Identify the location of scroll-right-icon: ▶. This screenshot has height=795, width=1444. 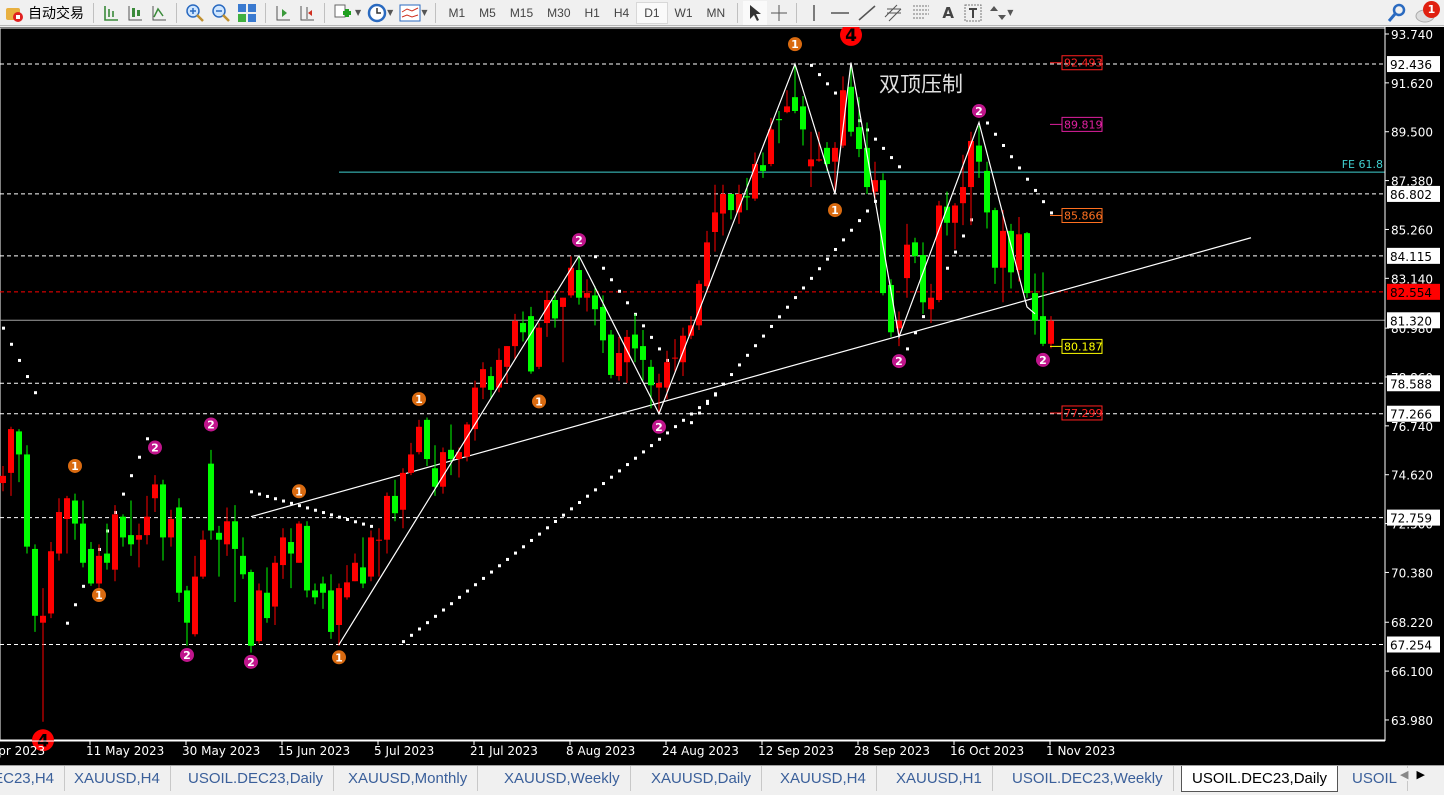
(1420, 774).